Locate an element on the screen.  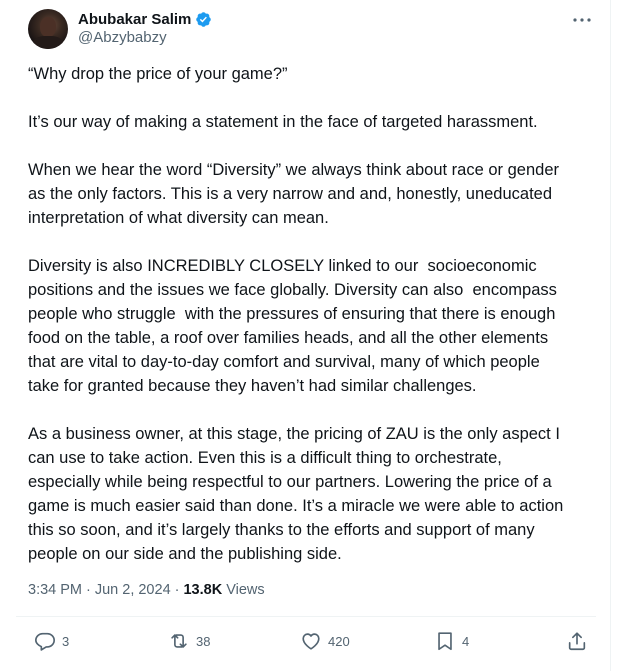
views-label: Views is located at coordinates (245, 590).